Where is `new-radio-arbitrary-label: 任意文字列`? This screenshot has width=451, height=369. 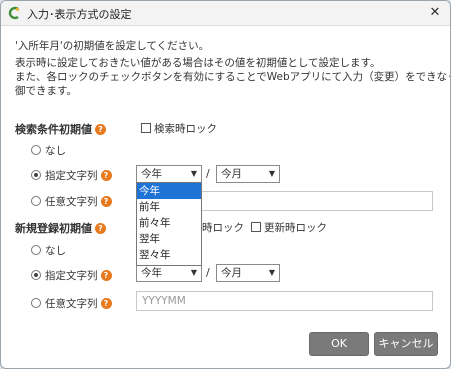 new-radio-arbitrary-label: 任意文字列 is located at coordinates (71, 304).